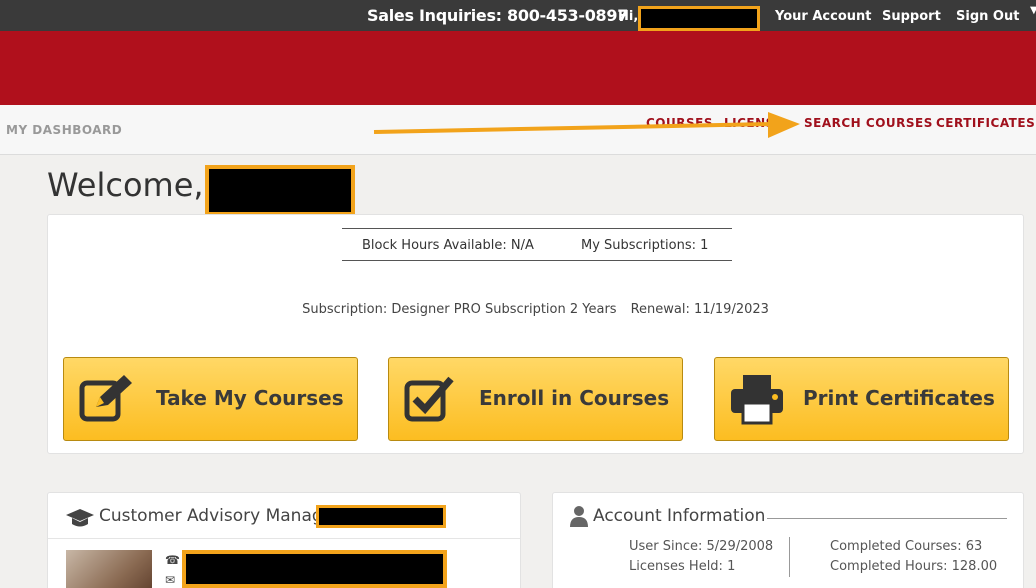  Describe the element at coordinates (899, 398) in the screenshot. I see `print-certificates-label: Print Certificates` at that location.